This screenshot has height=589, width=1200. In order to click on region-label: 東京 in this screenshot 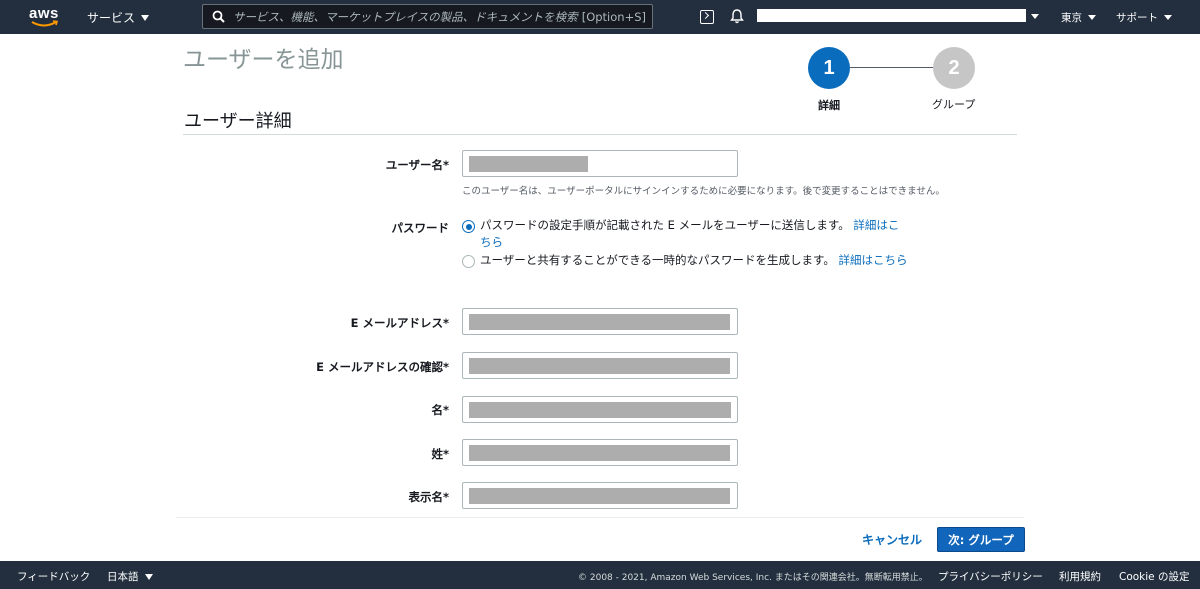, I will do `click(1071, 18)`.